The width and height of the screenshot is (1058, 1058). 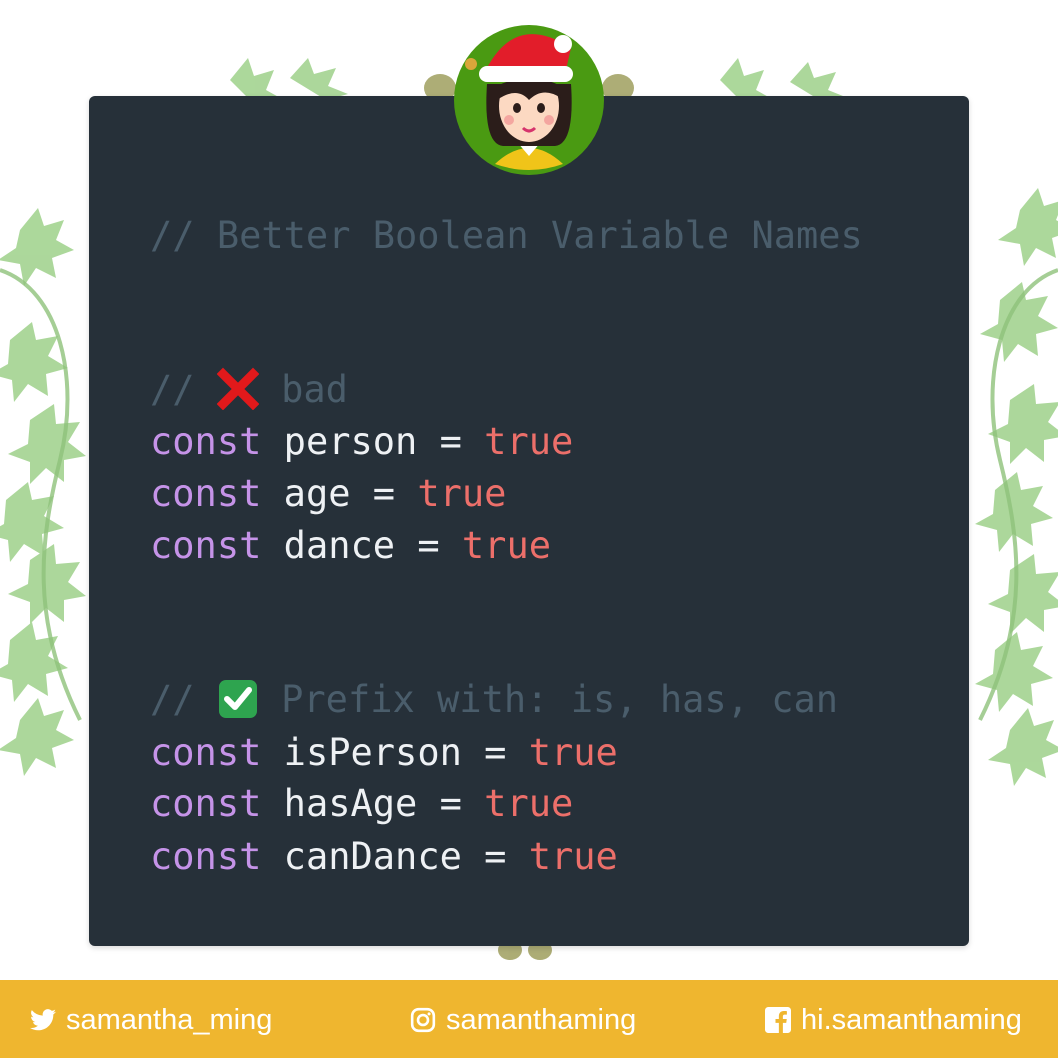 I want to click on code-line-bad-2: const age = true, so click(x=328, y=494).